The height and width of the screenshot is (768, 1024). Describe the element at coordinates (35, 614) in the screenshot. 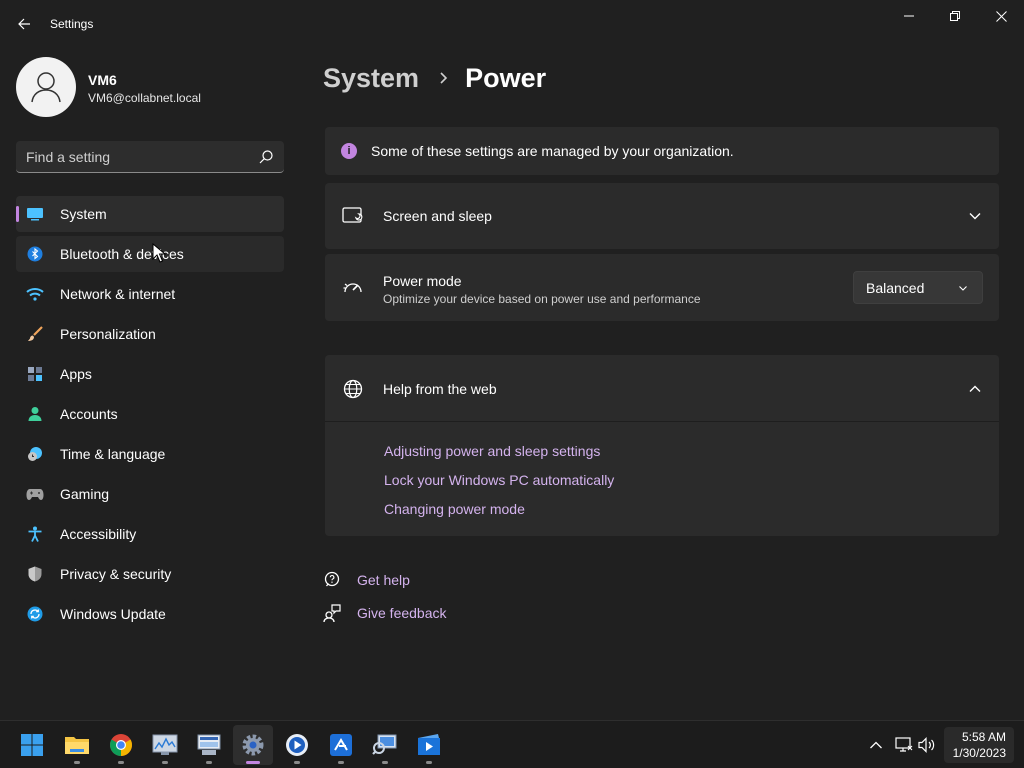

I see `update-icon` at that location.